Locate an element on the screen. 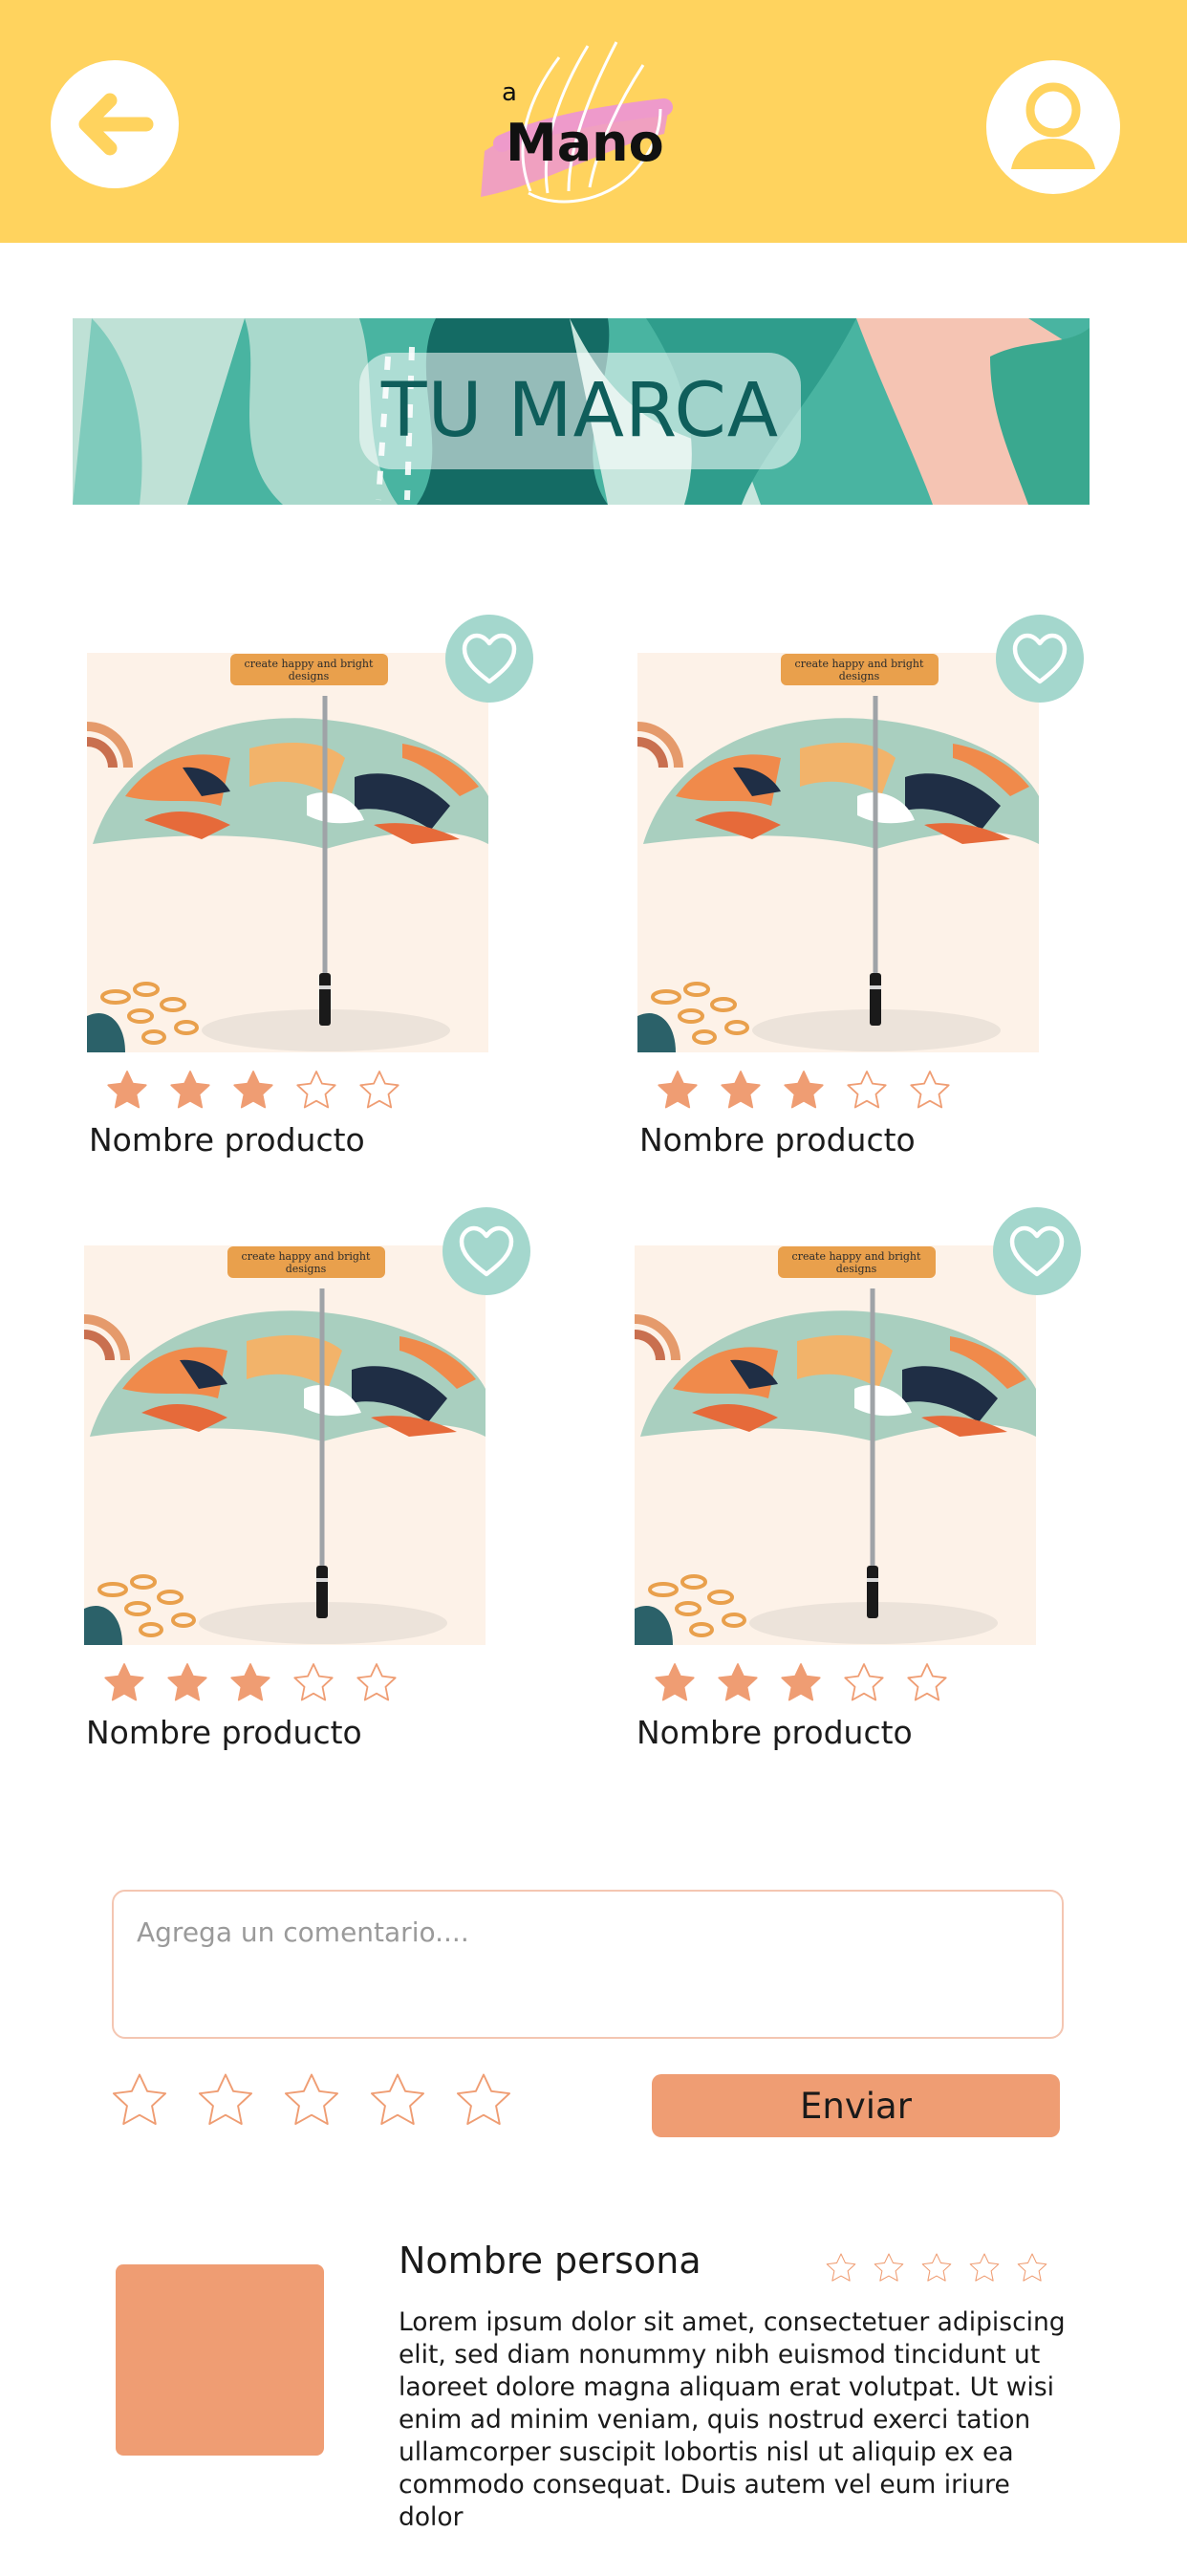  banner-title: TU MARCA is located at coordinates (580, 411).